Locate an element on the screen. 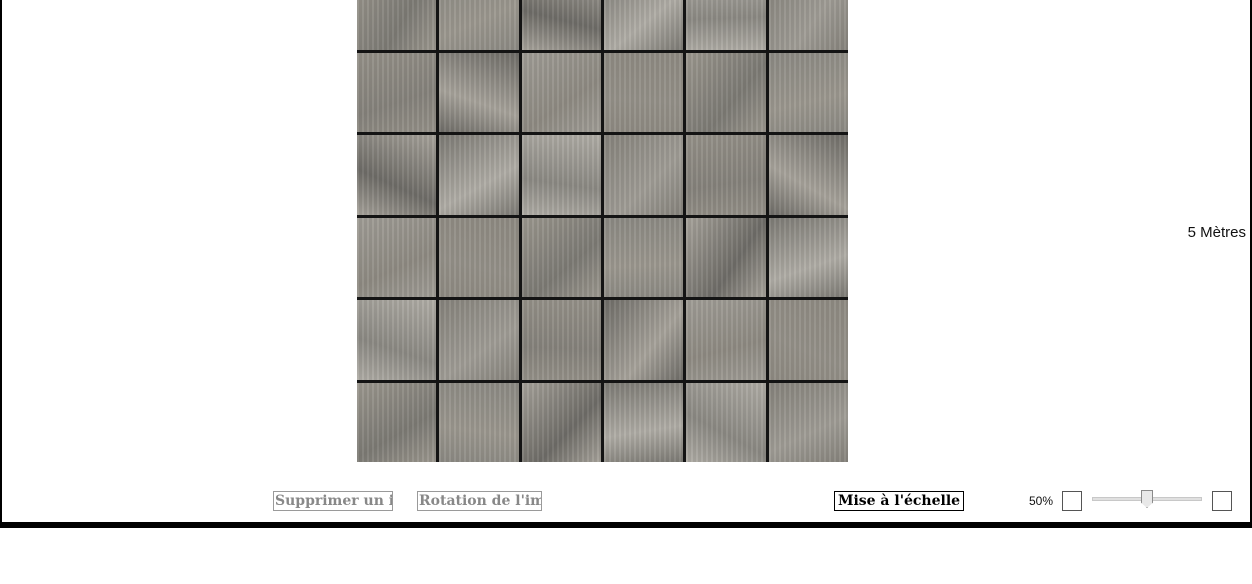  zoom-out-button is located at coordinates (1072, 501).